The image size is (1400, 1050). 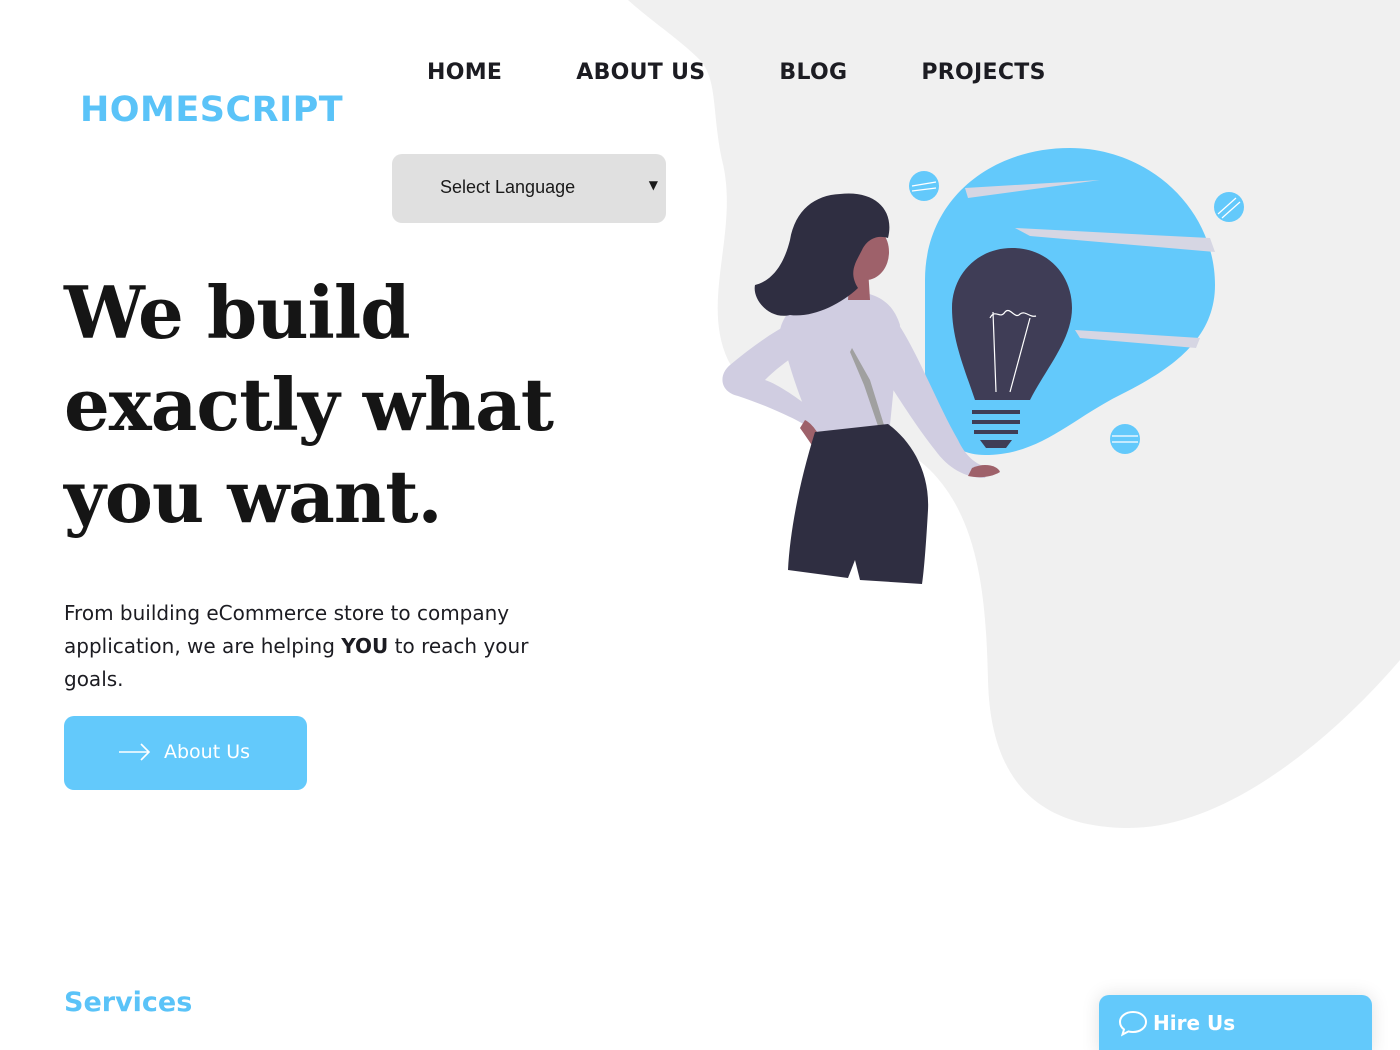 What do you see at coordinates (640, 72) in the screenshot?
I see `nav-about-us: ABOUT US` at bounding box center [640, 72].